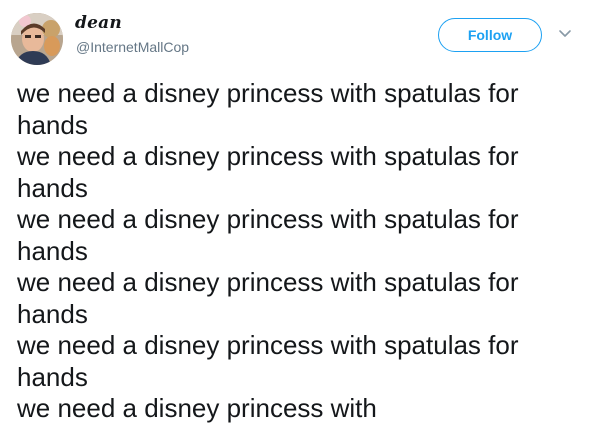 The width and height of the screenshot is (597, 433). Describe the element at coordinates (132, 47) in the screenshot. I see `author-handle: @InternetMallCop` at that location.